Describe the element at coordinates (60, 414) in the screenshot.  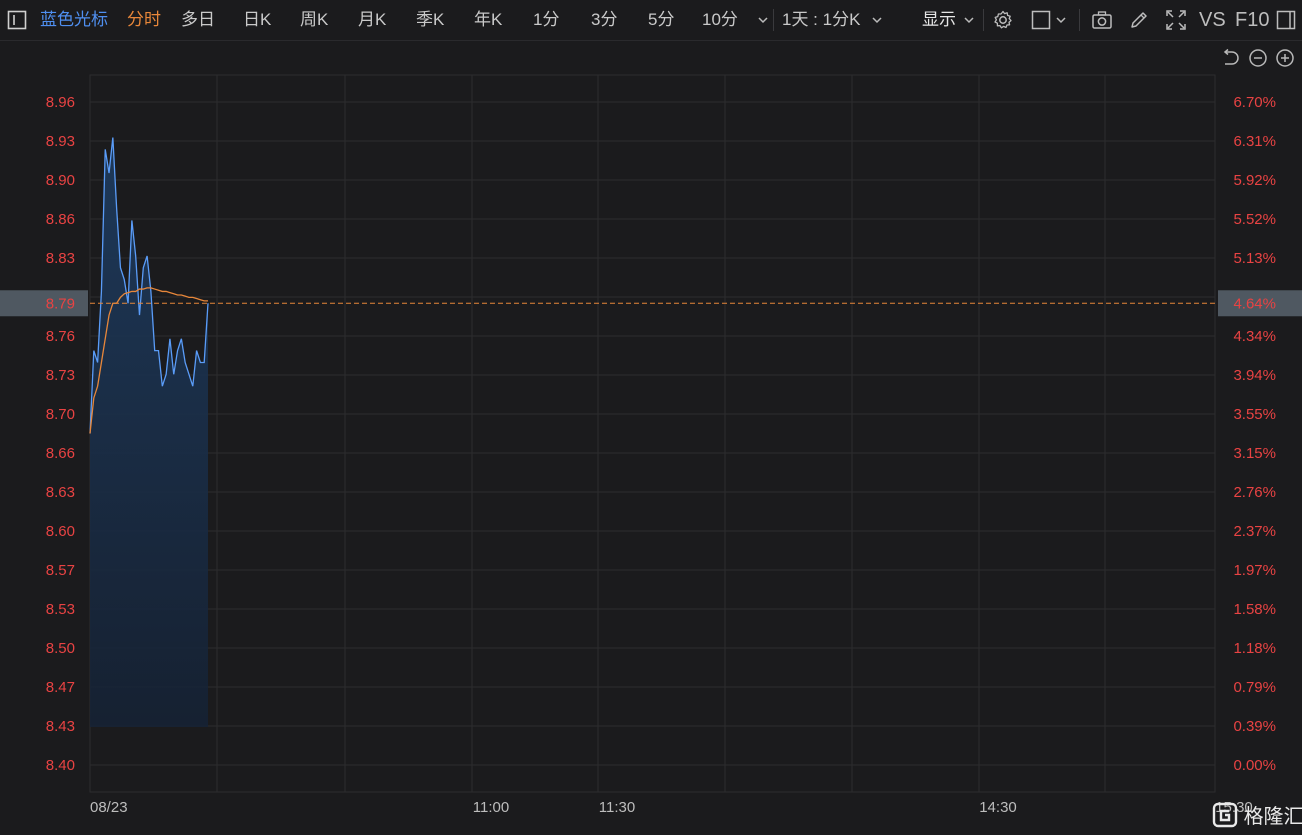
I see `y-tick-label: 8.70` at that location.